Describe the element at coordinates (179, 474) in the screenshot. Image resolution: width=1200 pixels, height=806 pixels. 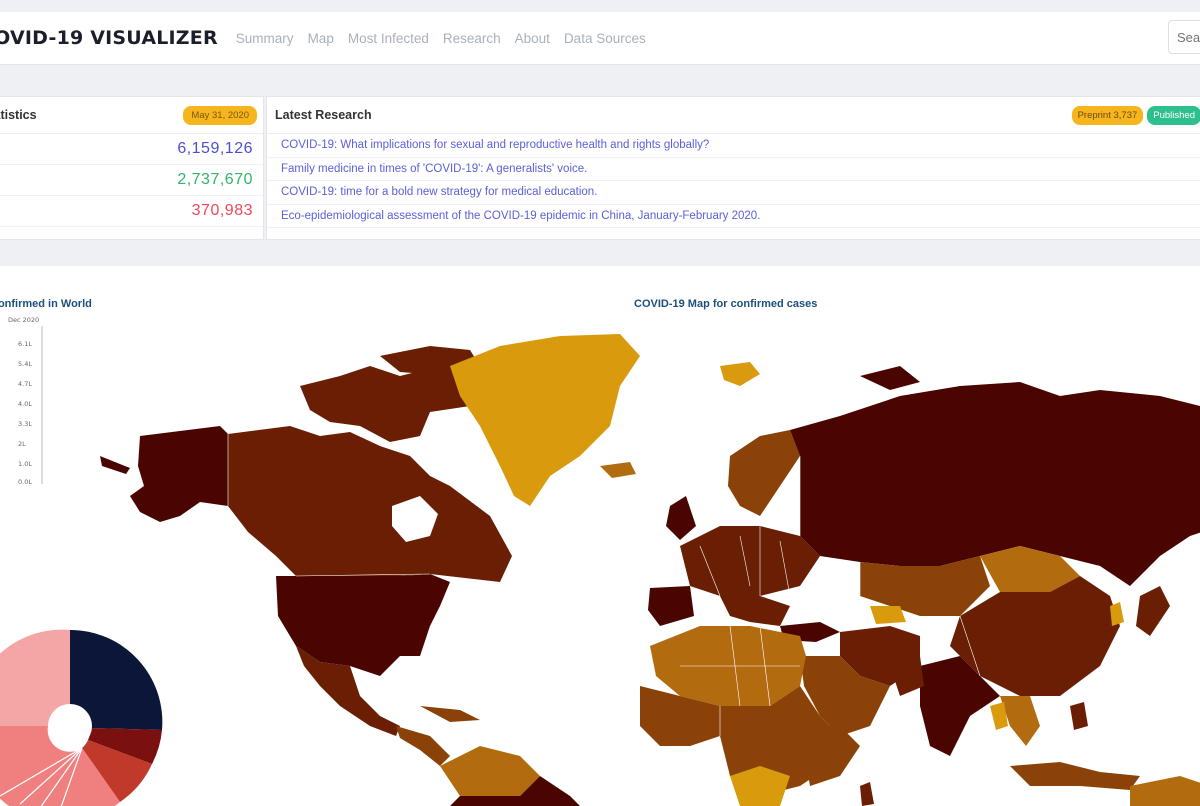
I see `map-region-alaska` at that location.